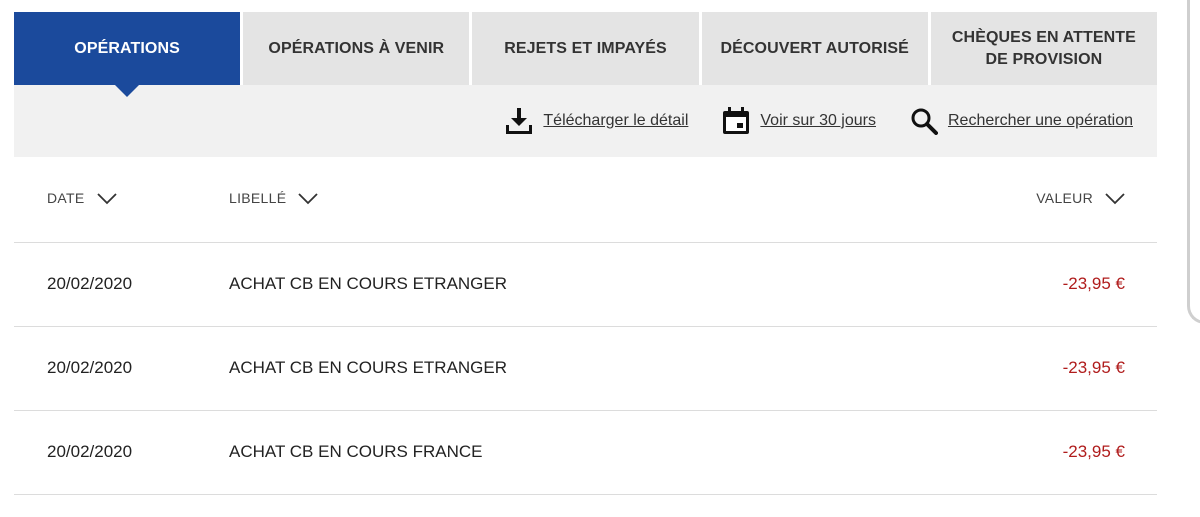 The height and width of the screenshot is (517, 1200). I want to click on view-30-days-label: Voir sur 30 jours, so click(818, 120).